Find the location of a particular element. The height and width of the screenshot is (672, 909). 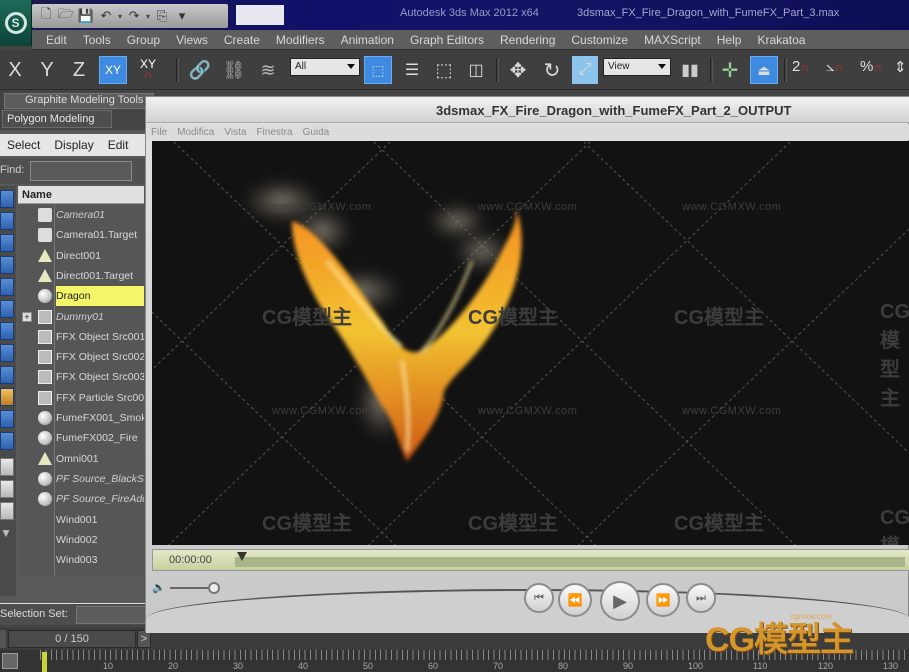

seek-track is located at coordinates (570, 562).